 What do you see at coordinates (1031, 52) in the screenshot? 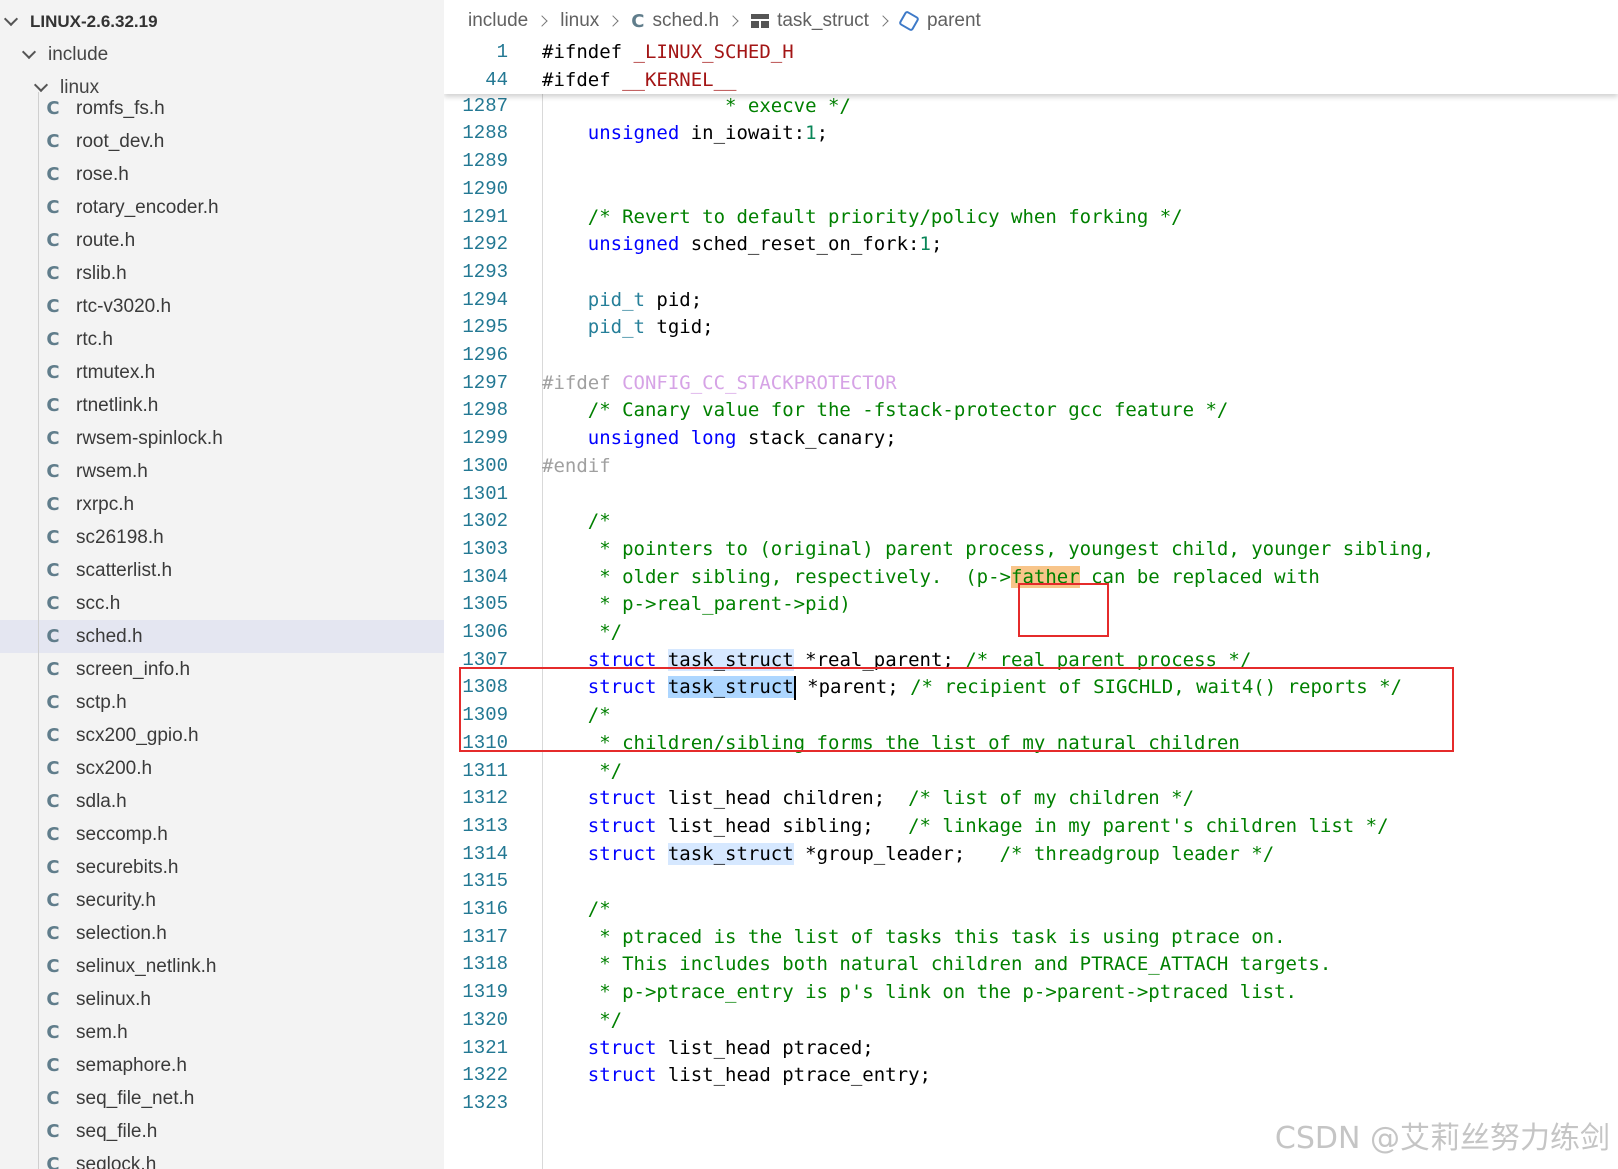
I see `code-line: 1 #ifndef _LINUX_SCHED_H` at bounding box center [1031, 52].